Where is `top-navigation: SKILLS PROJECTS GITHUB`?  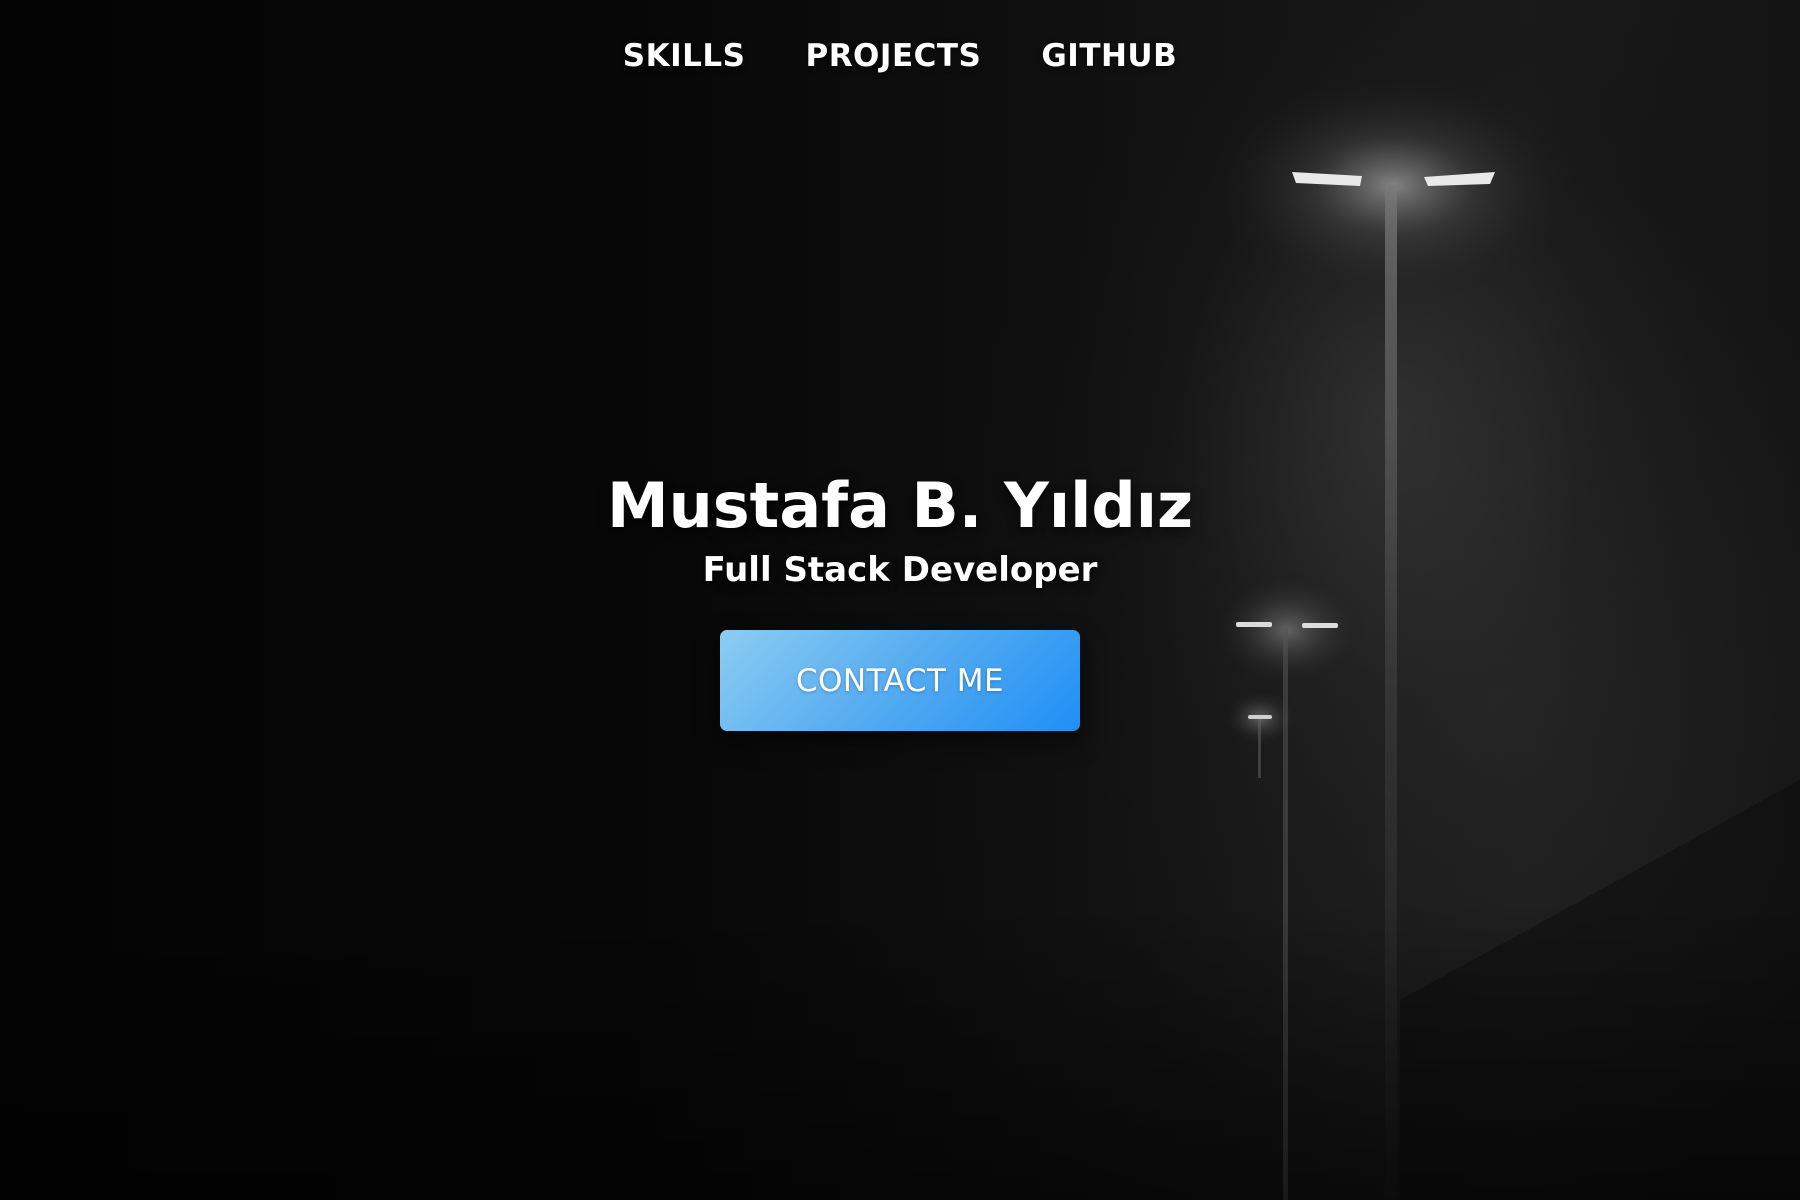 top-navigation: SKILLS PROJECTS GITHUB is located at coordinates (900, 56).